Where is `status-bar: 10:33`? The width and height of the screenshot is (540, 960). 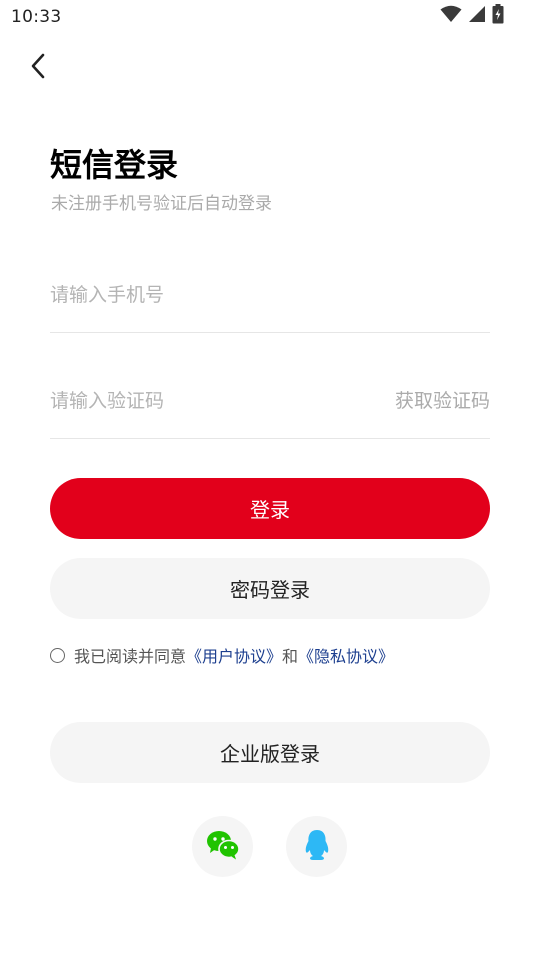 status-bar: 10:33 is located at coordinates (270, 17).